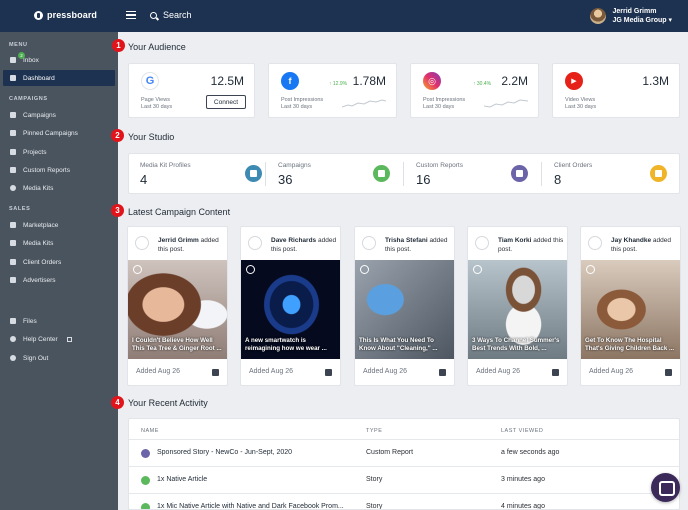 The height and width of the screenshot is (510, 688). Describe the element at coordinates (253, 173) in the screenshot. I see `profile-icon` at that location.